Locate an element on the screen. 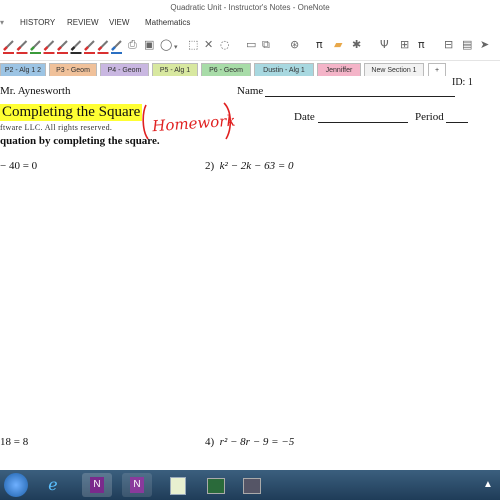 The height and width of the screenshot is (500, 500). lasso-icon: ◌ is located at coordinates (225, 45).